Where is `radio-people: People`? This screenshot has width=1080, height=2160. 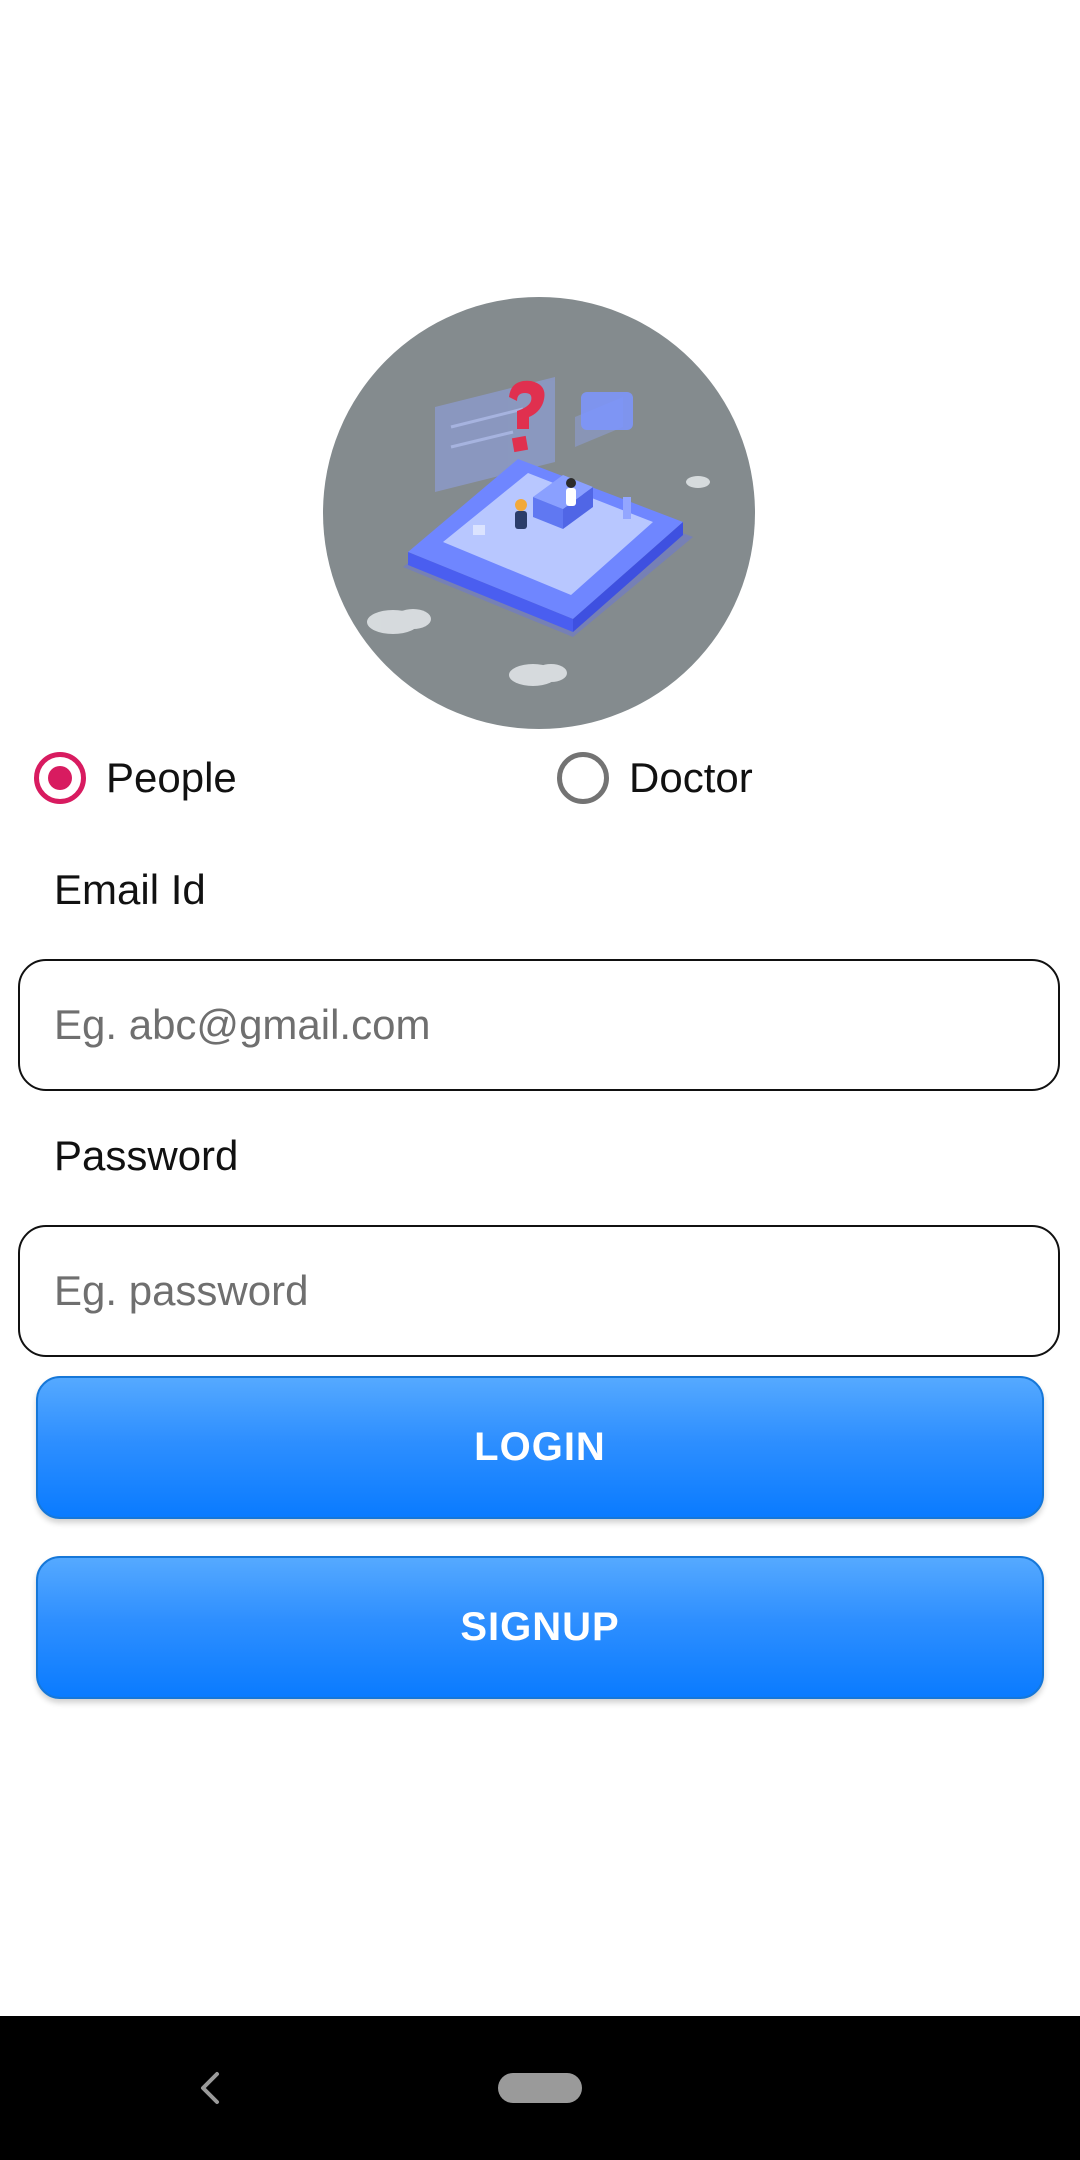 radio-people: People is located at coordinates (135, 778).